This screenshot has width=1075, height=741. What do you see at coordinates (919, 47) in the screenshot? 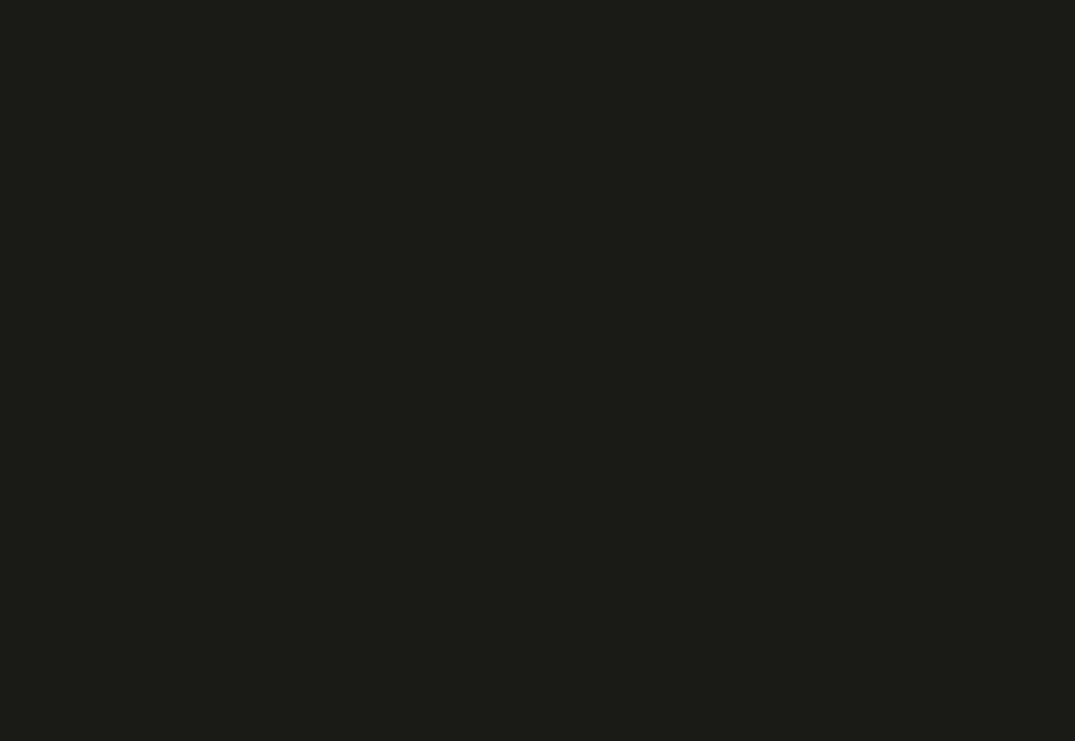
I see `tiermaker-logo` at bounding box center [919, 47].